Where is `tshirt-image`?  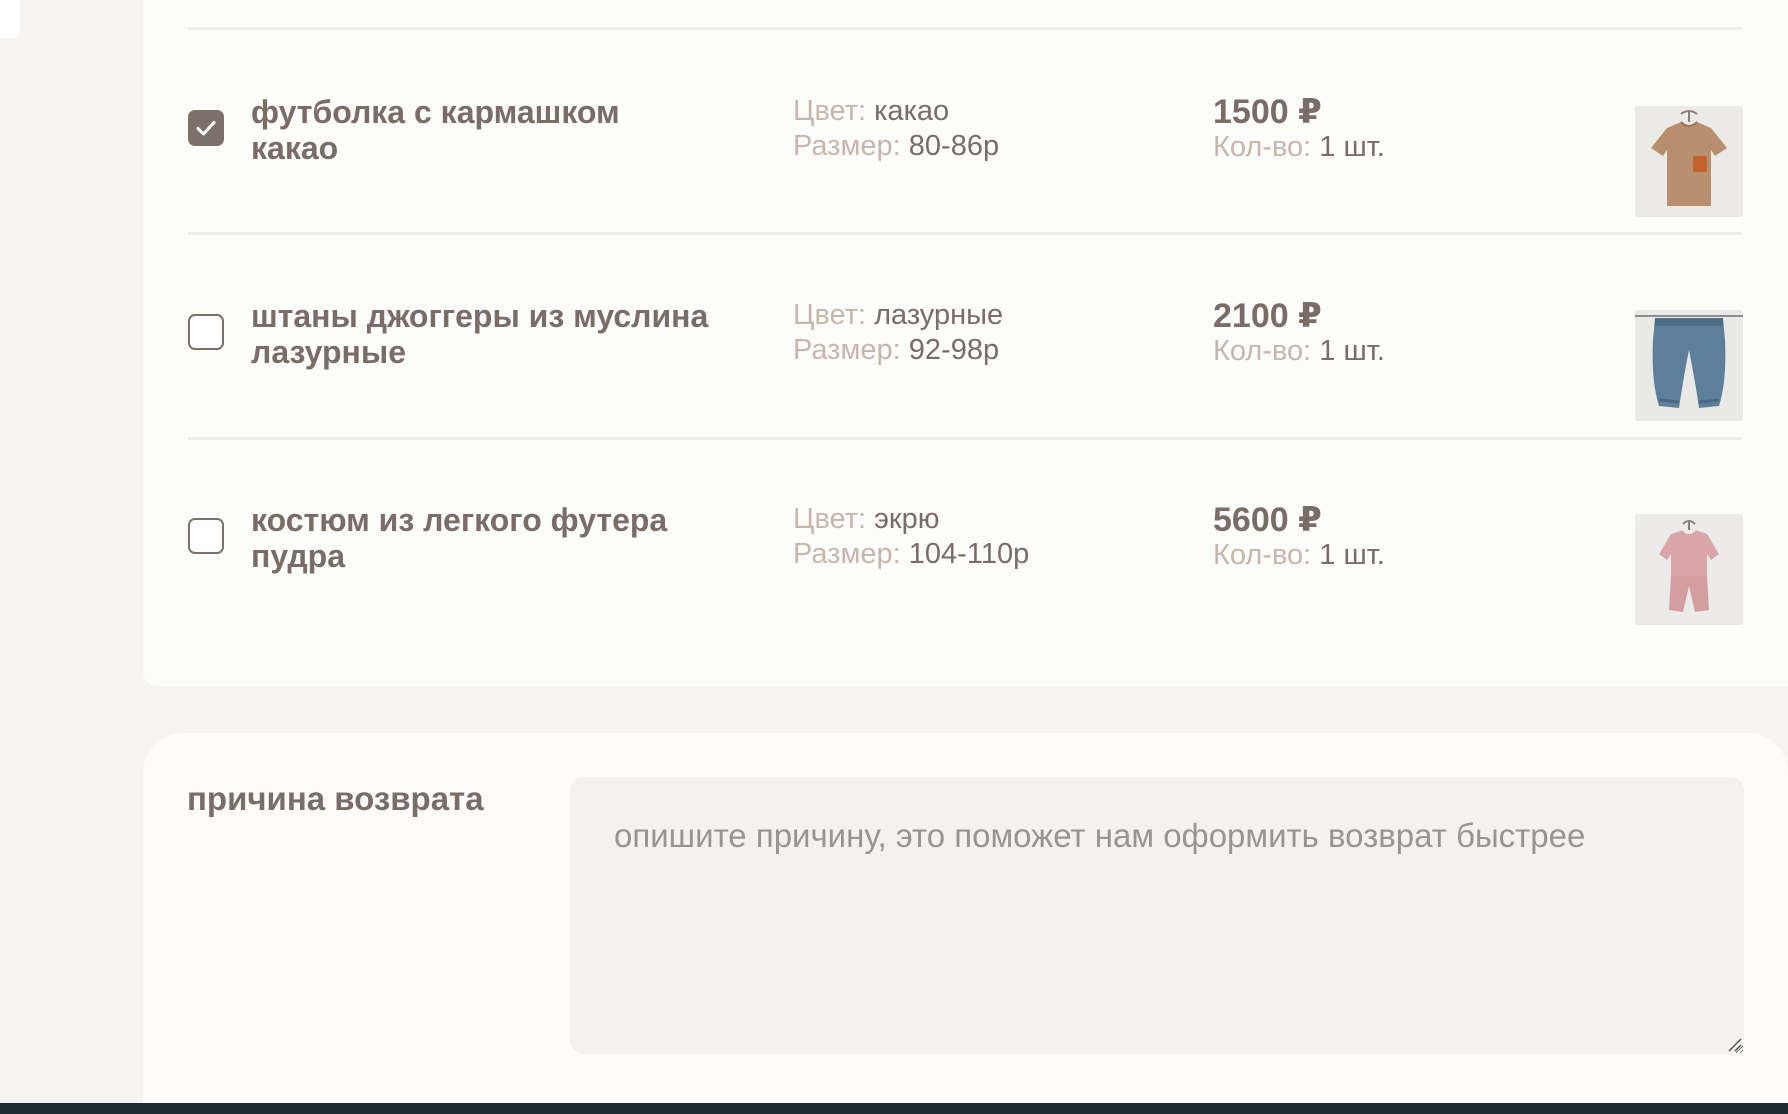 tshirt-image is located at coordinates (1689, 161).